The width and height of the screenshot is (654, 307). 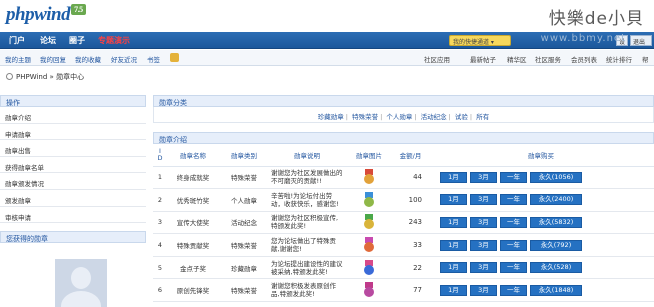 I want to click on home-icon, so click(x=9, y=76).